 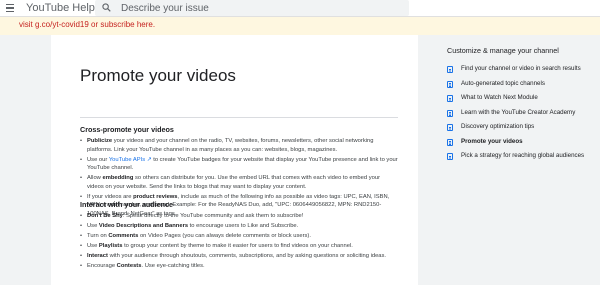 I want to click on banner-text: visit g.co/yt-covid19 or subscribe here., so click(x=87, y=24).